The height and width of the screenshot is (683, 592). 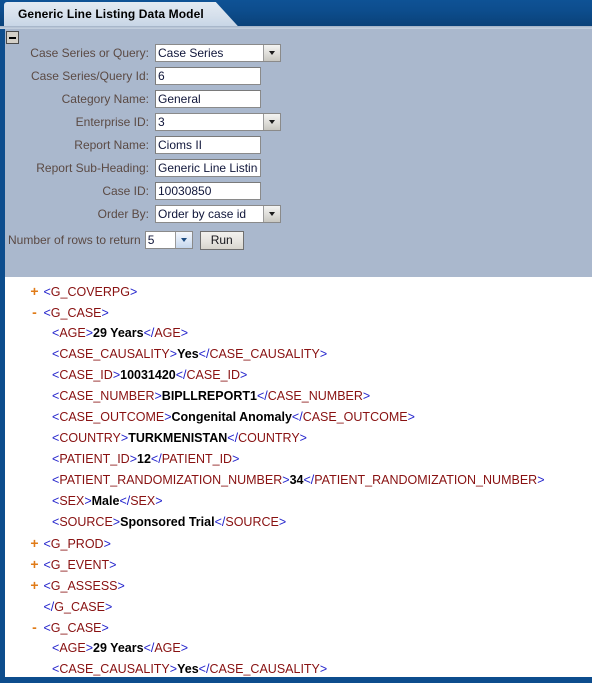 I want to click on tab-label: Generic Line Listing Data Model, so click(x=111, y=14).